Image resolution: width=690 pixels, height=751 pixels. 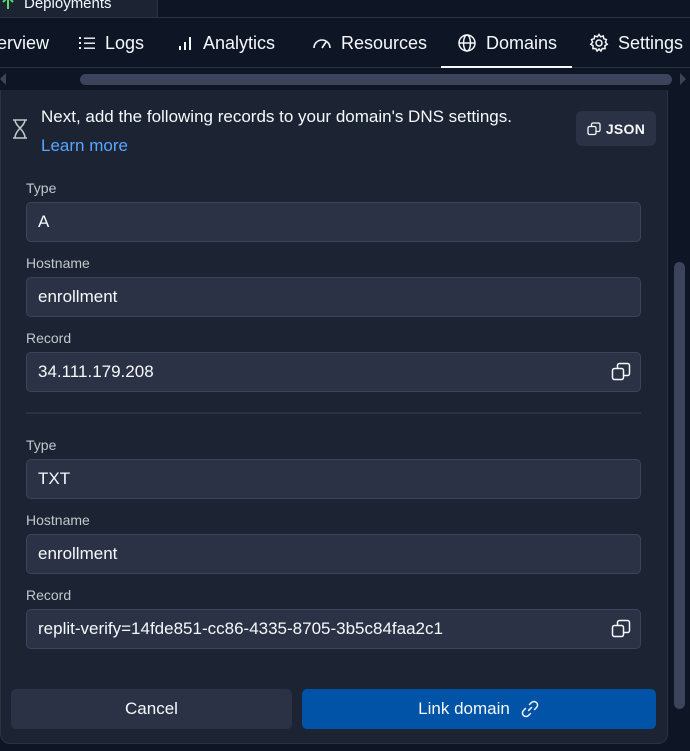 I want to click on json-button: JSON, so click(x=616, y=128).